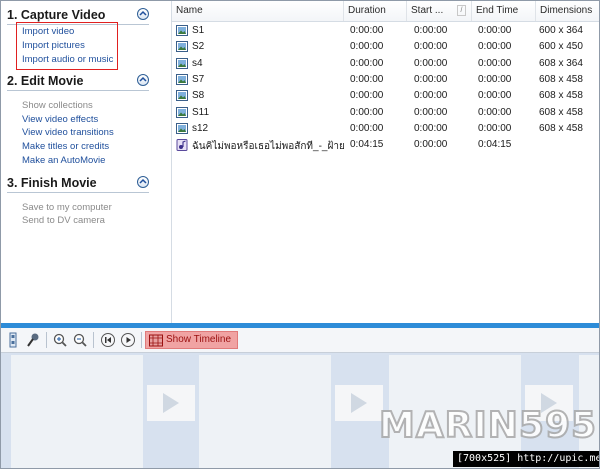  I want to click on show-timeline-button: Show Timeline, so click(191, 340).